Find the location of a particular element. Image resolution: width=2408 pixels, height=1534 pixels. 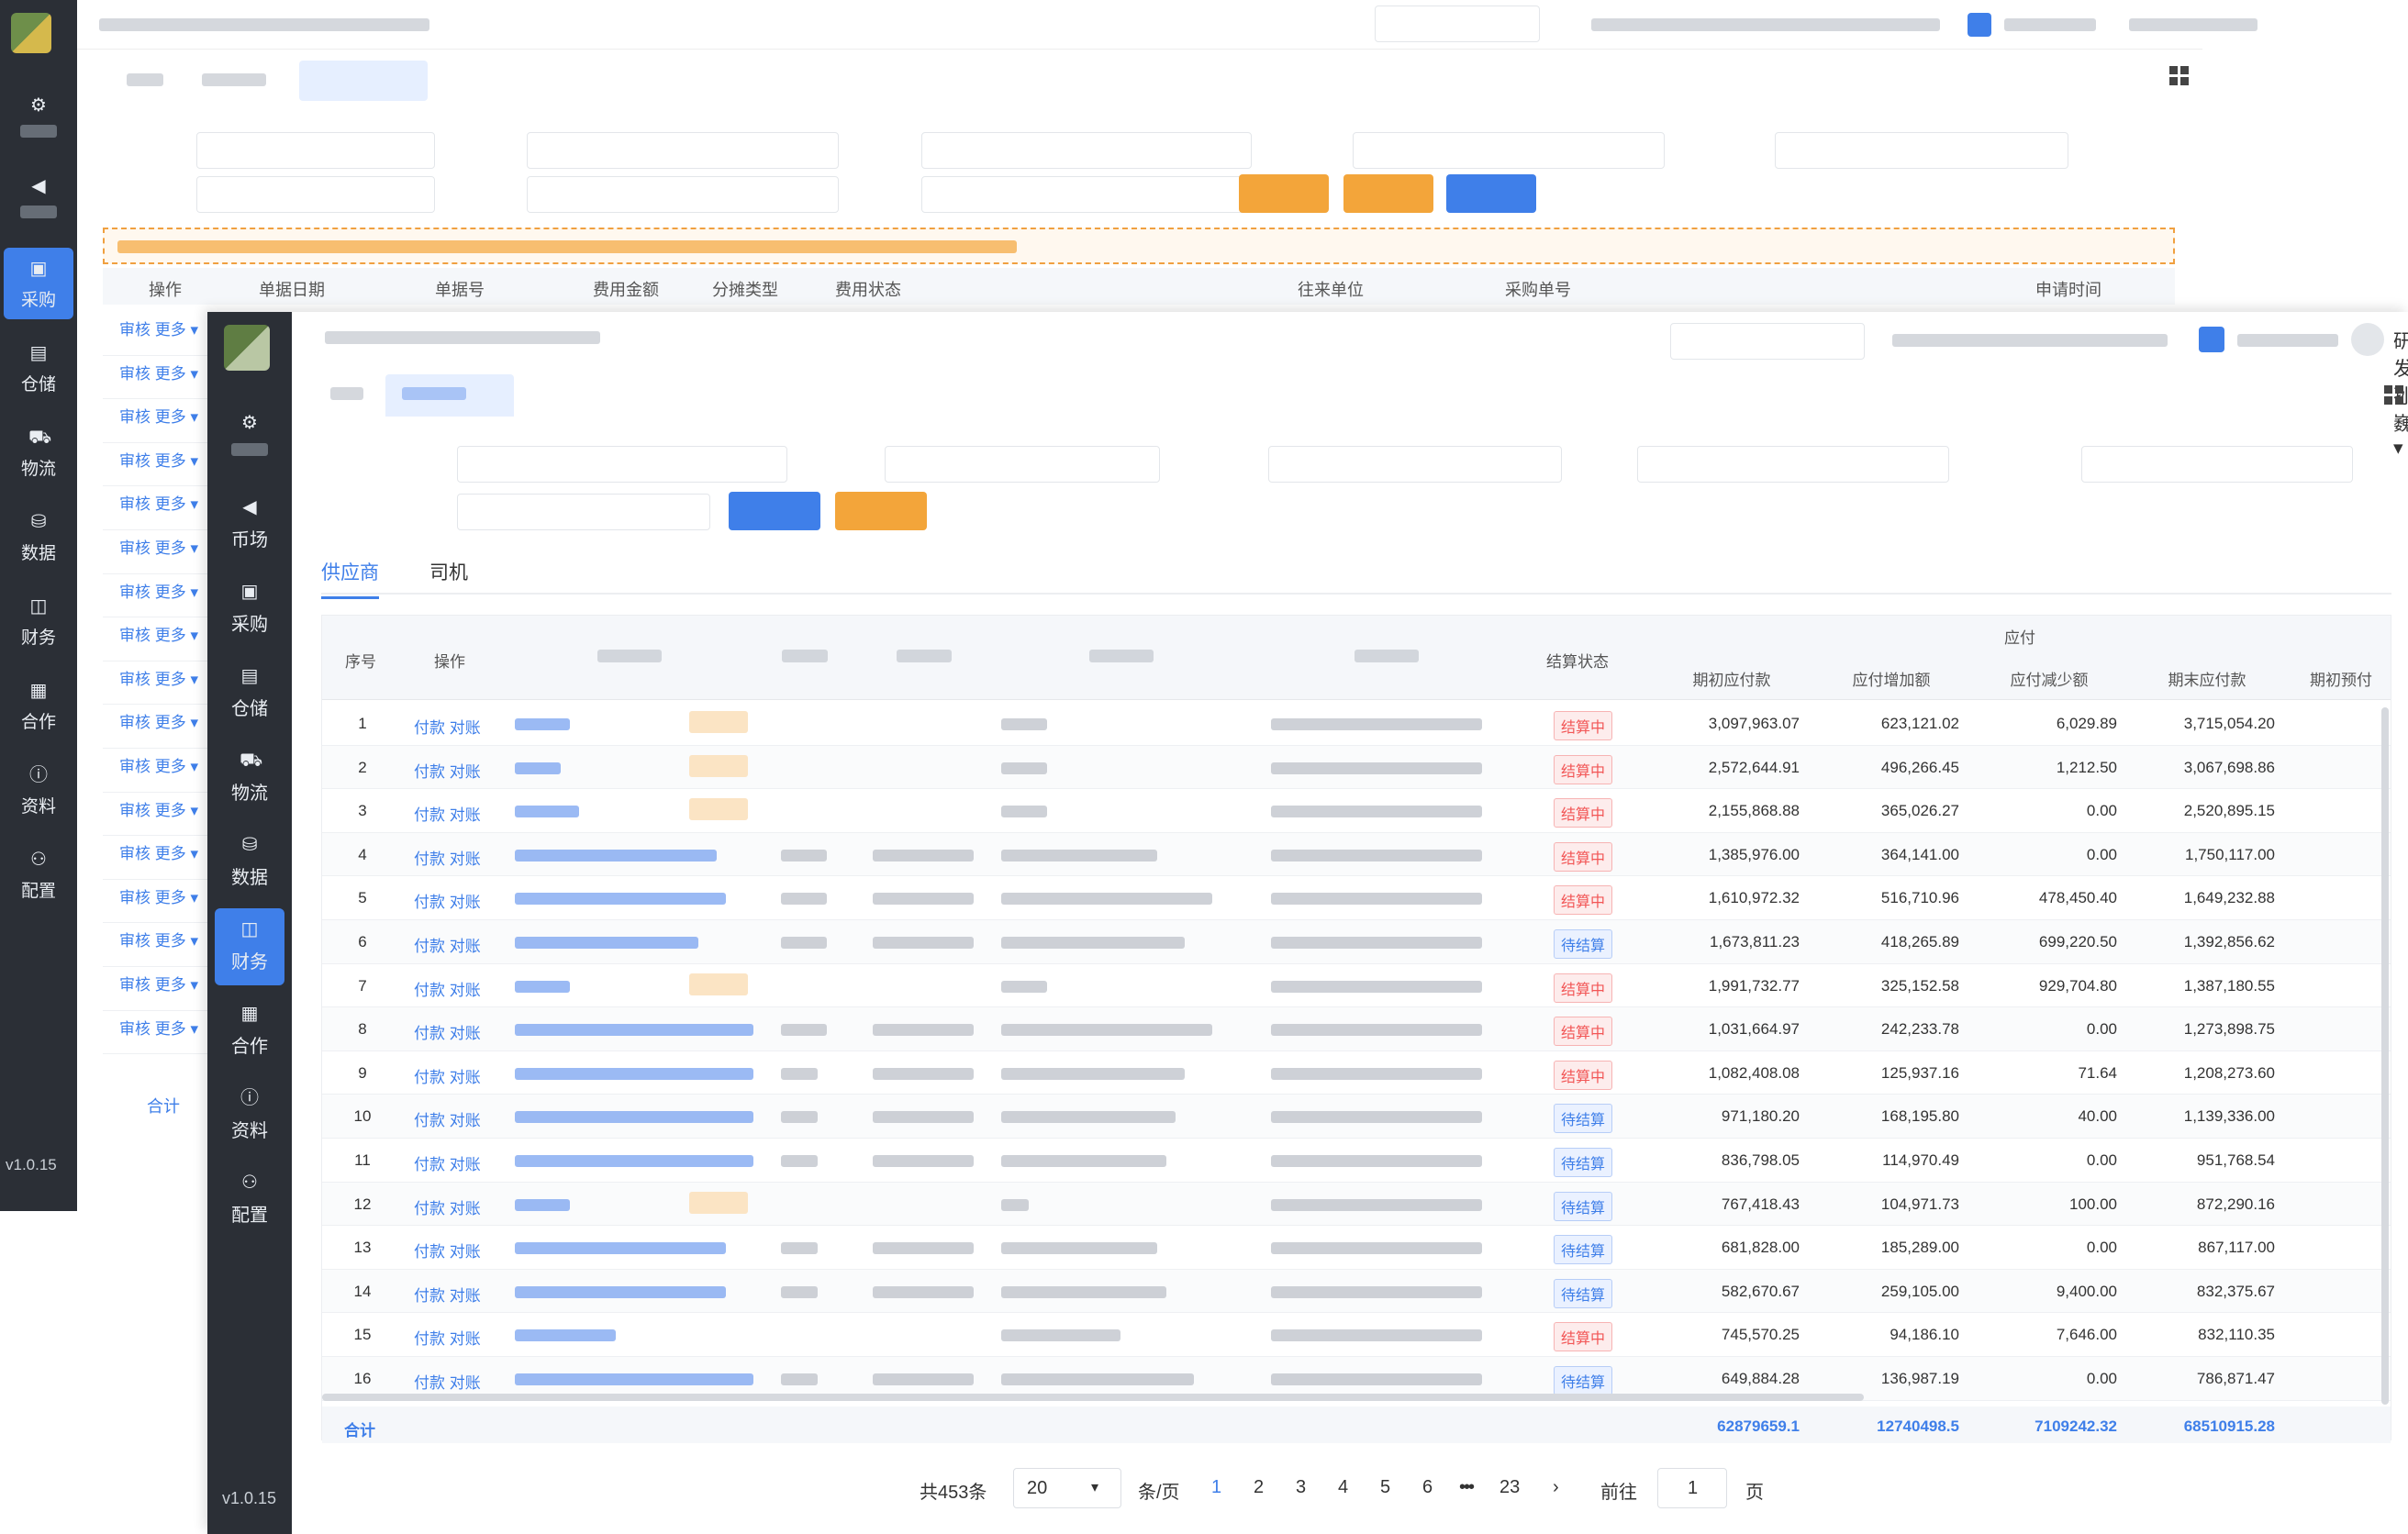

nav-purchase: ▣ 采购 is located at coordinates (250, 609).